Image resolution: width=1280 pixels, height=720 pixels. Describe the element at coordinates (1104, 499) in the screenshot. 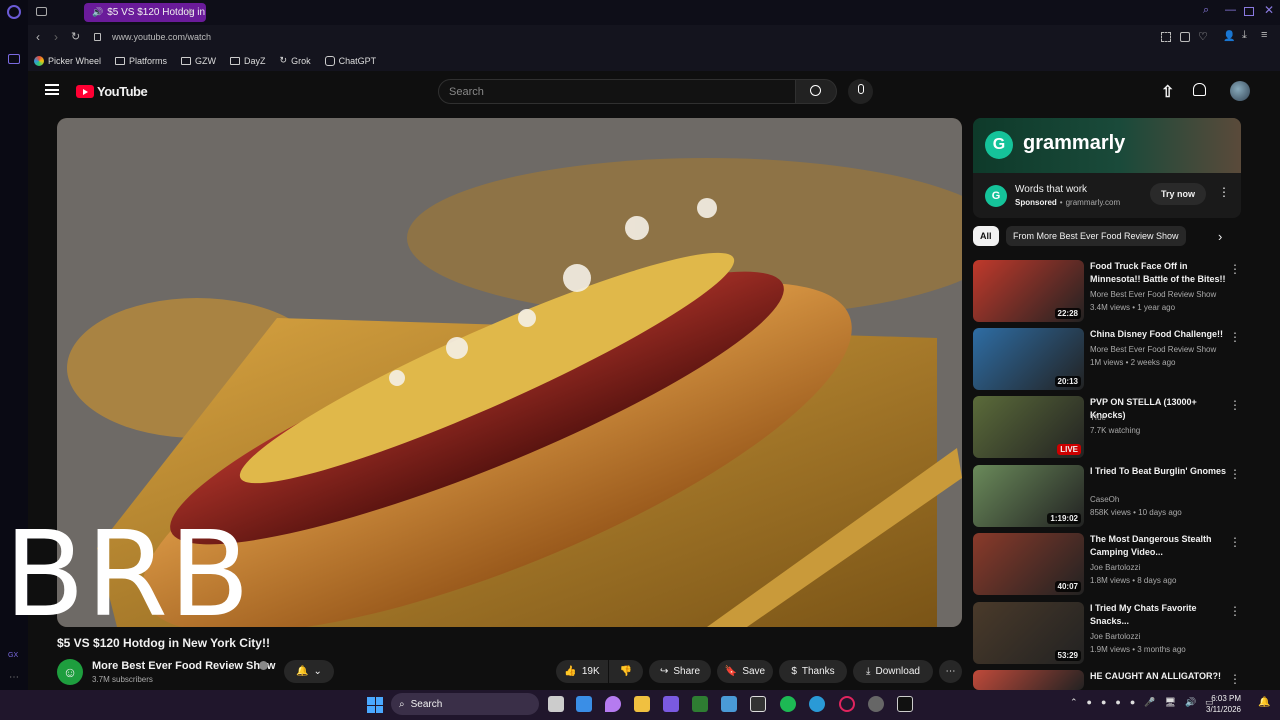

I see `recommendation-channel: CaseOh` at that location.